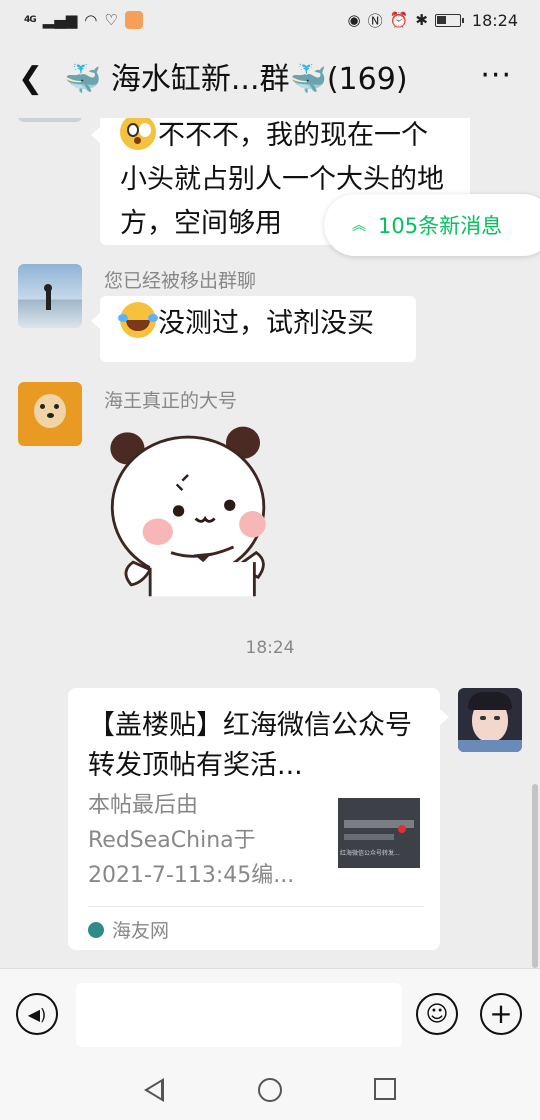 Image resolution: width=540 pixels, height=1120 pixels. I want to click on new-messages-label: 105条新消息, so click(440, 226).